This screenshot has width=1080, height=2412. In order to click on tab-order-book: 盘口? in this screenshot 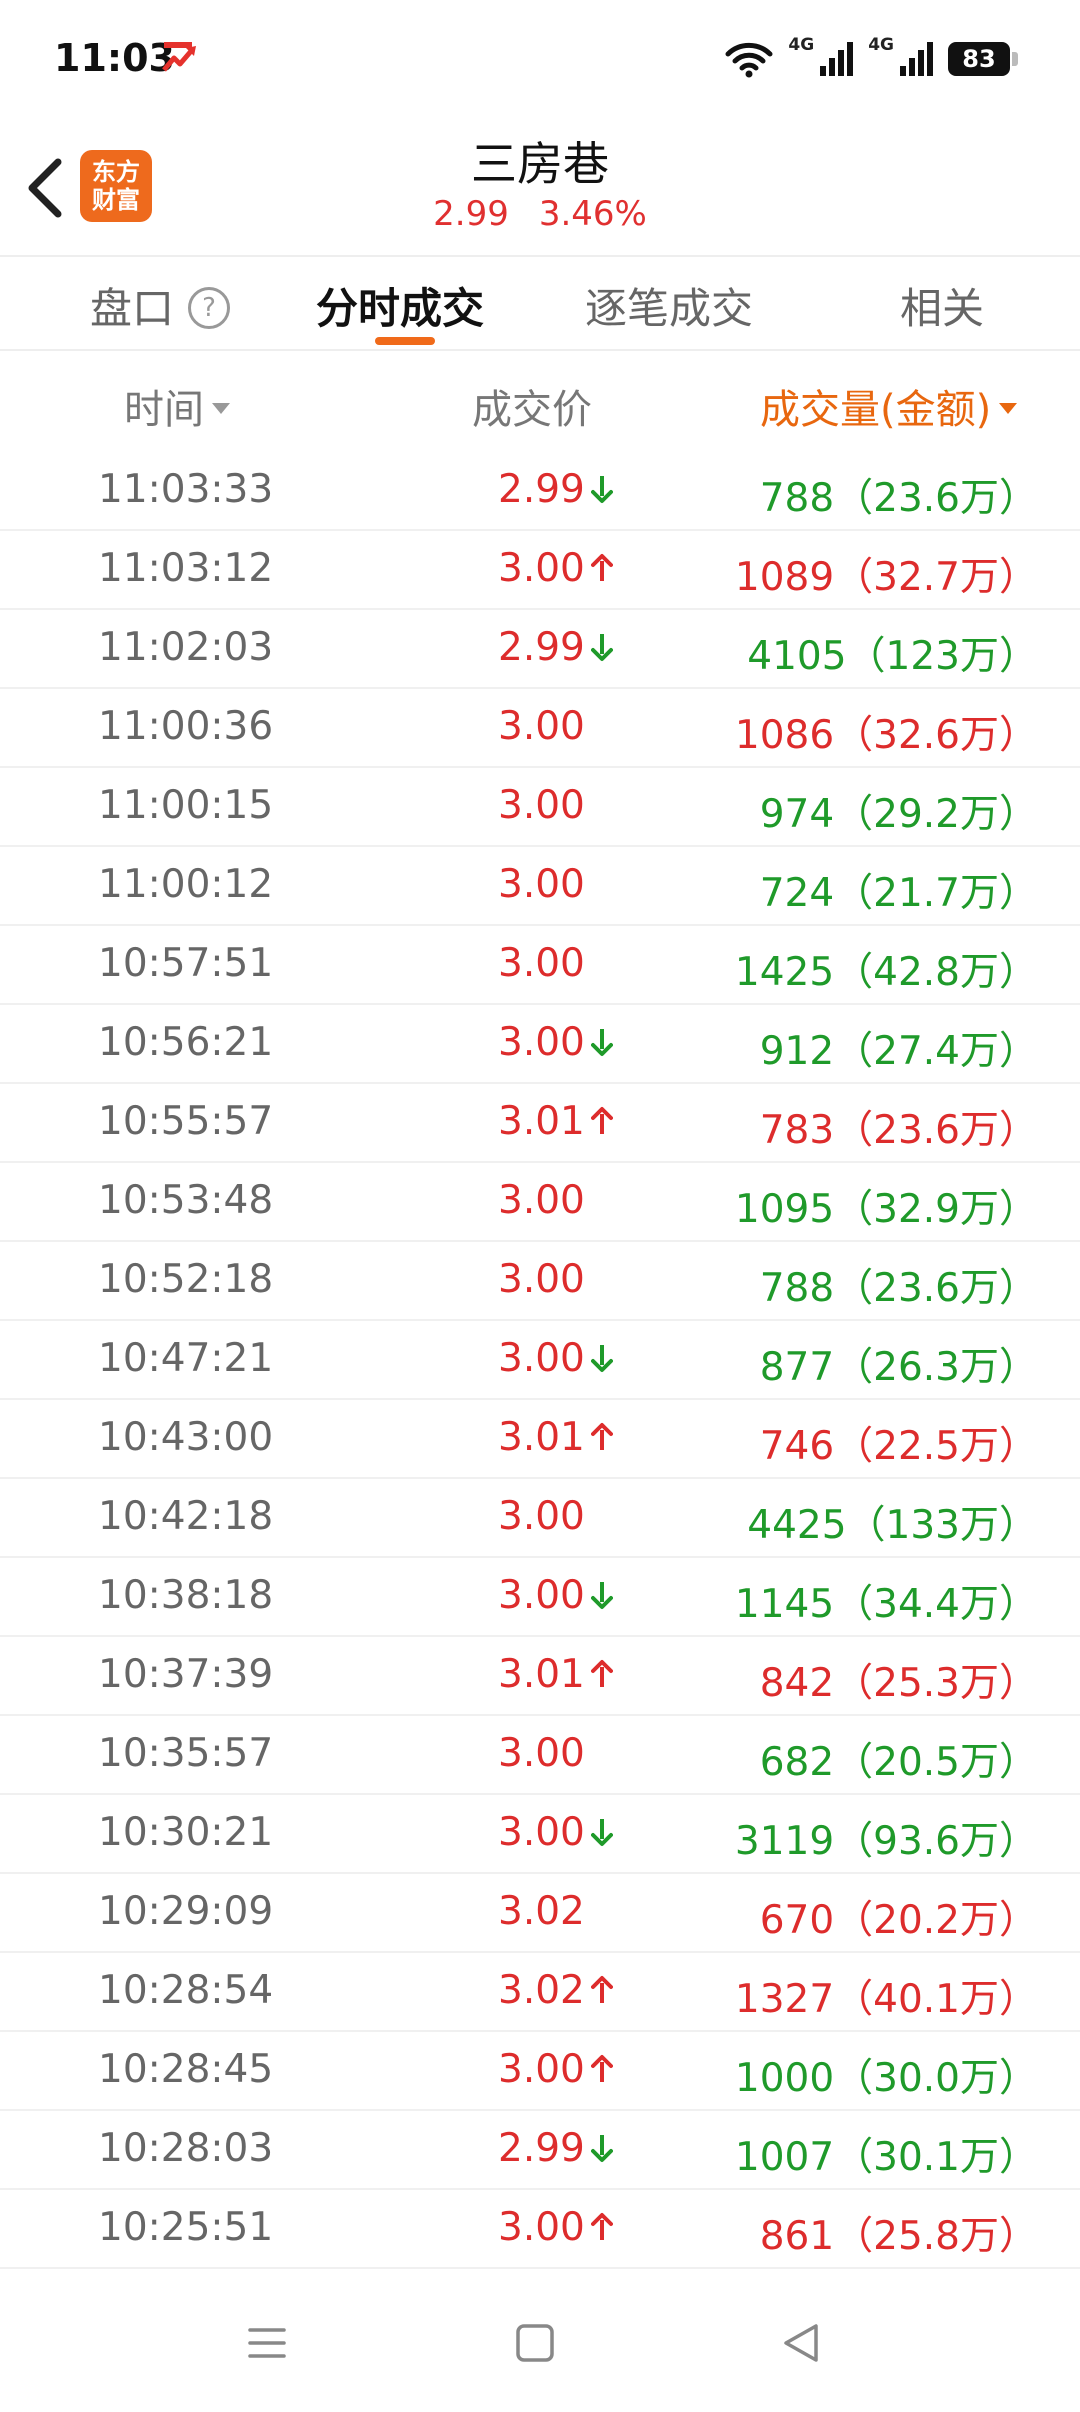, I will do `click(160, 305)`.